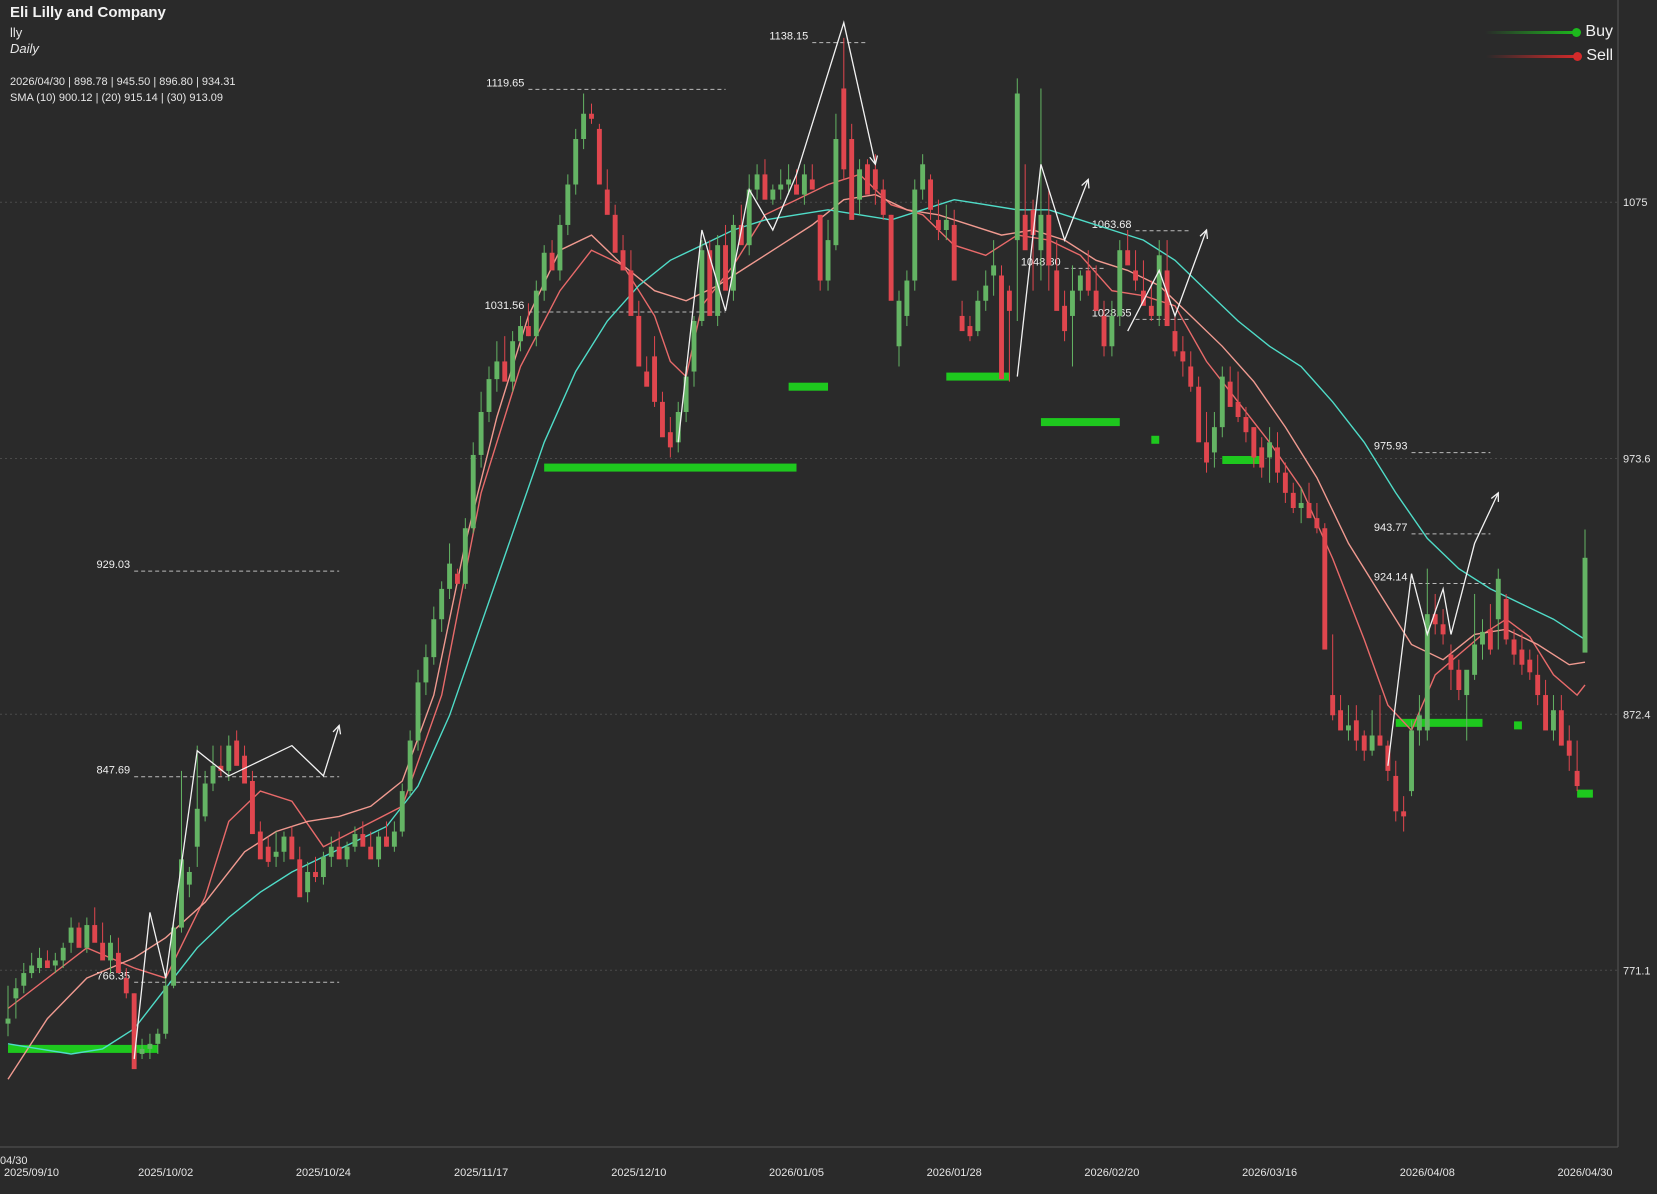 This screenshot has width=1657, height=1194. What do you see at coordinates (1533, 32) in the screenshot?
I see `legend-swatch-buy` at bounding box center [1533, 32].